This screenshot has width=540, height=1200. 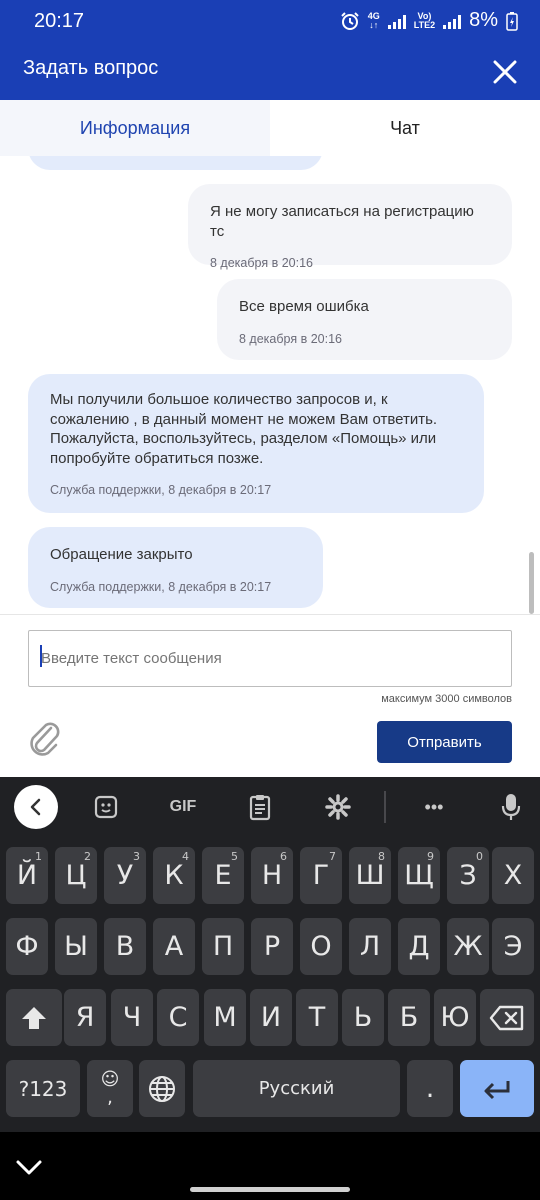 What do you see at coordinates (419, 946) in the screenshot?
I see `key: Д` at bounding box center [419, 946].